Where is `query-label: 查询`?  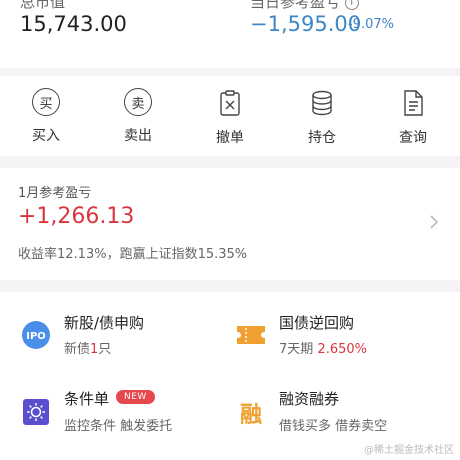
query-label: 查询 is located at coordinates (413, 138).